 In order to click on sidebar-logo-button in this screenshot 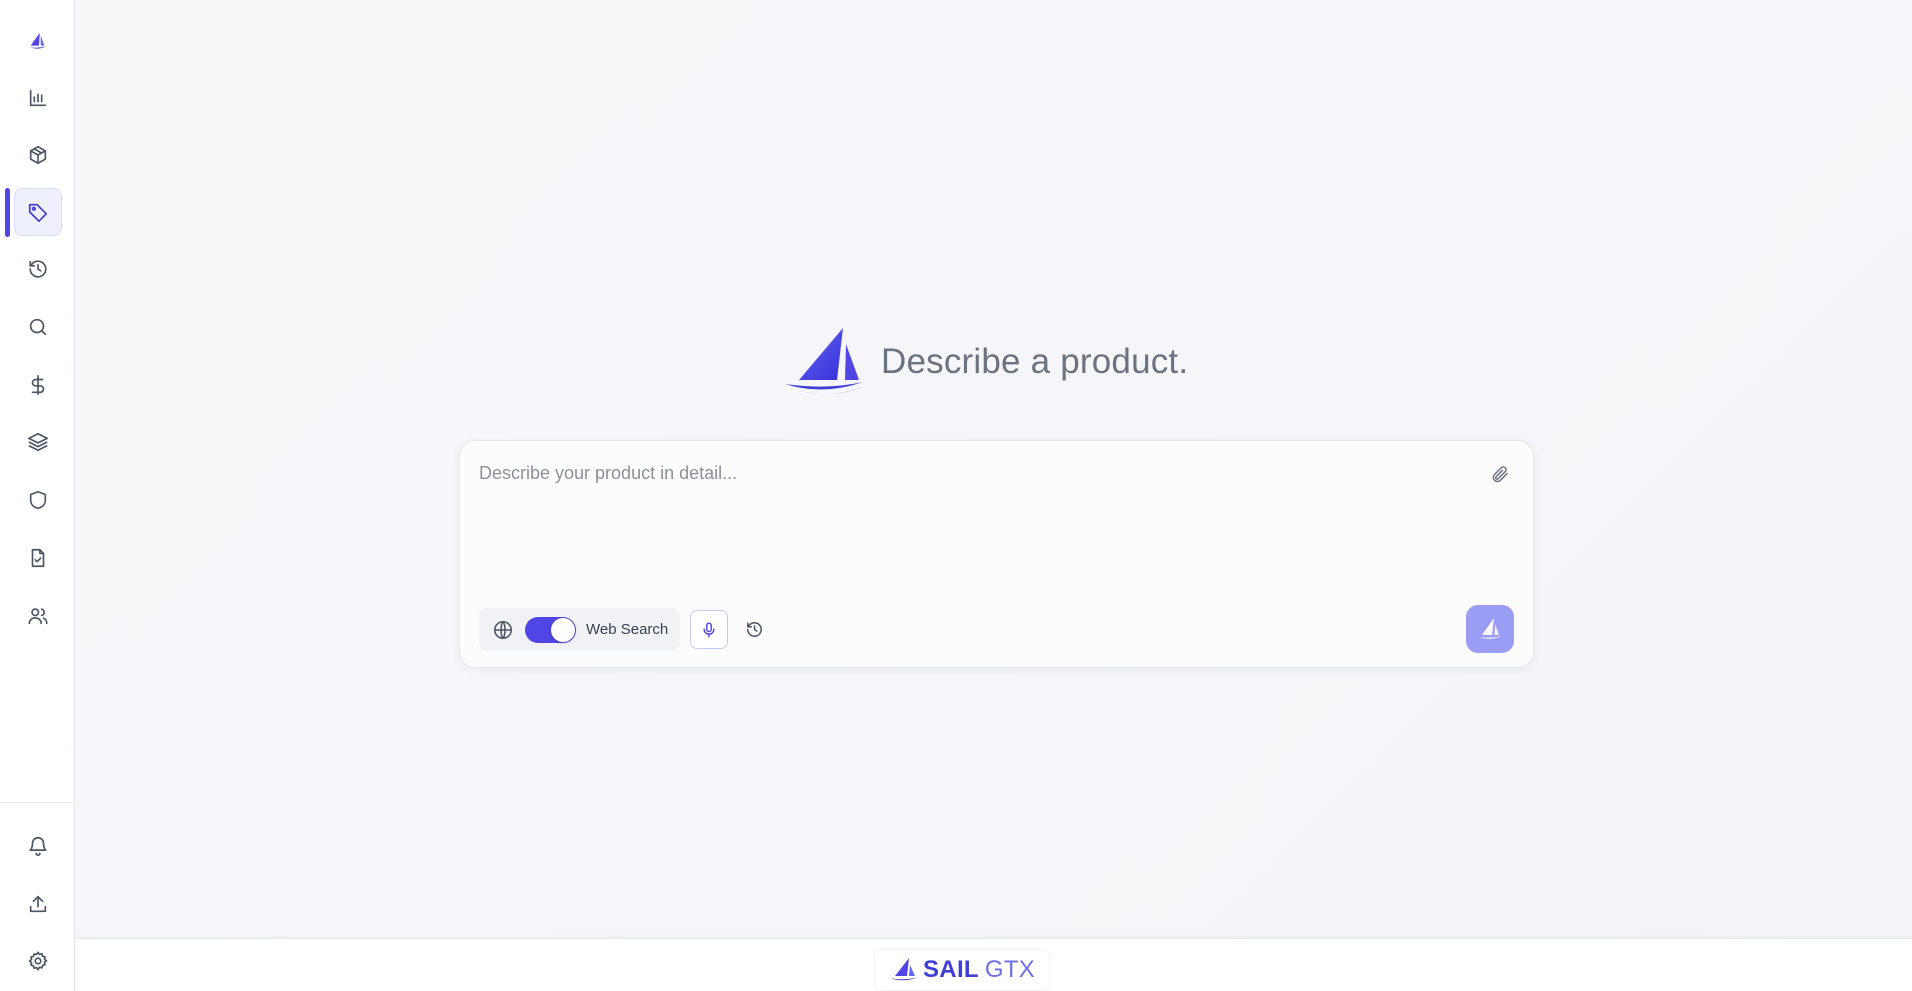, I will do `click(38, 41)`.